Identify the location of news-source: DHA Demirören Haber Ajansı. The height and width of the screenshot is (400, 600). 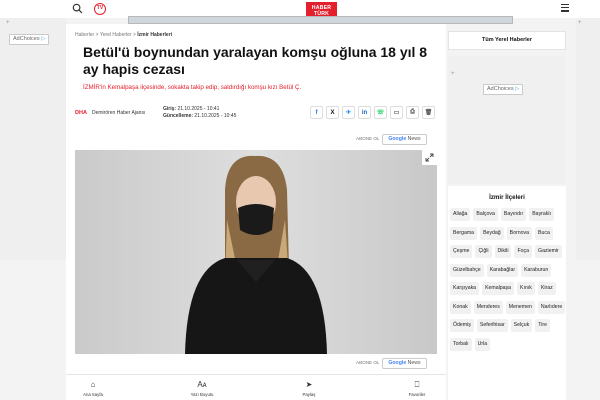
(117, 114).